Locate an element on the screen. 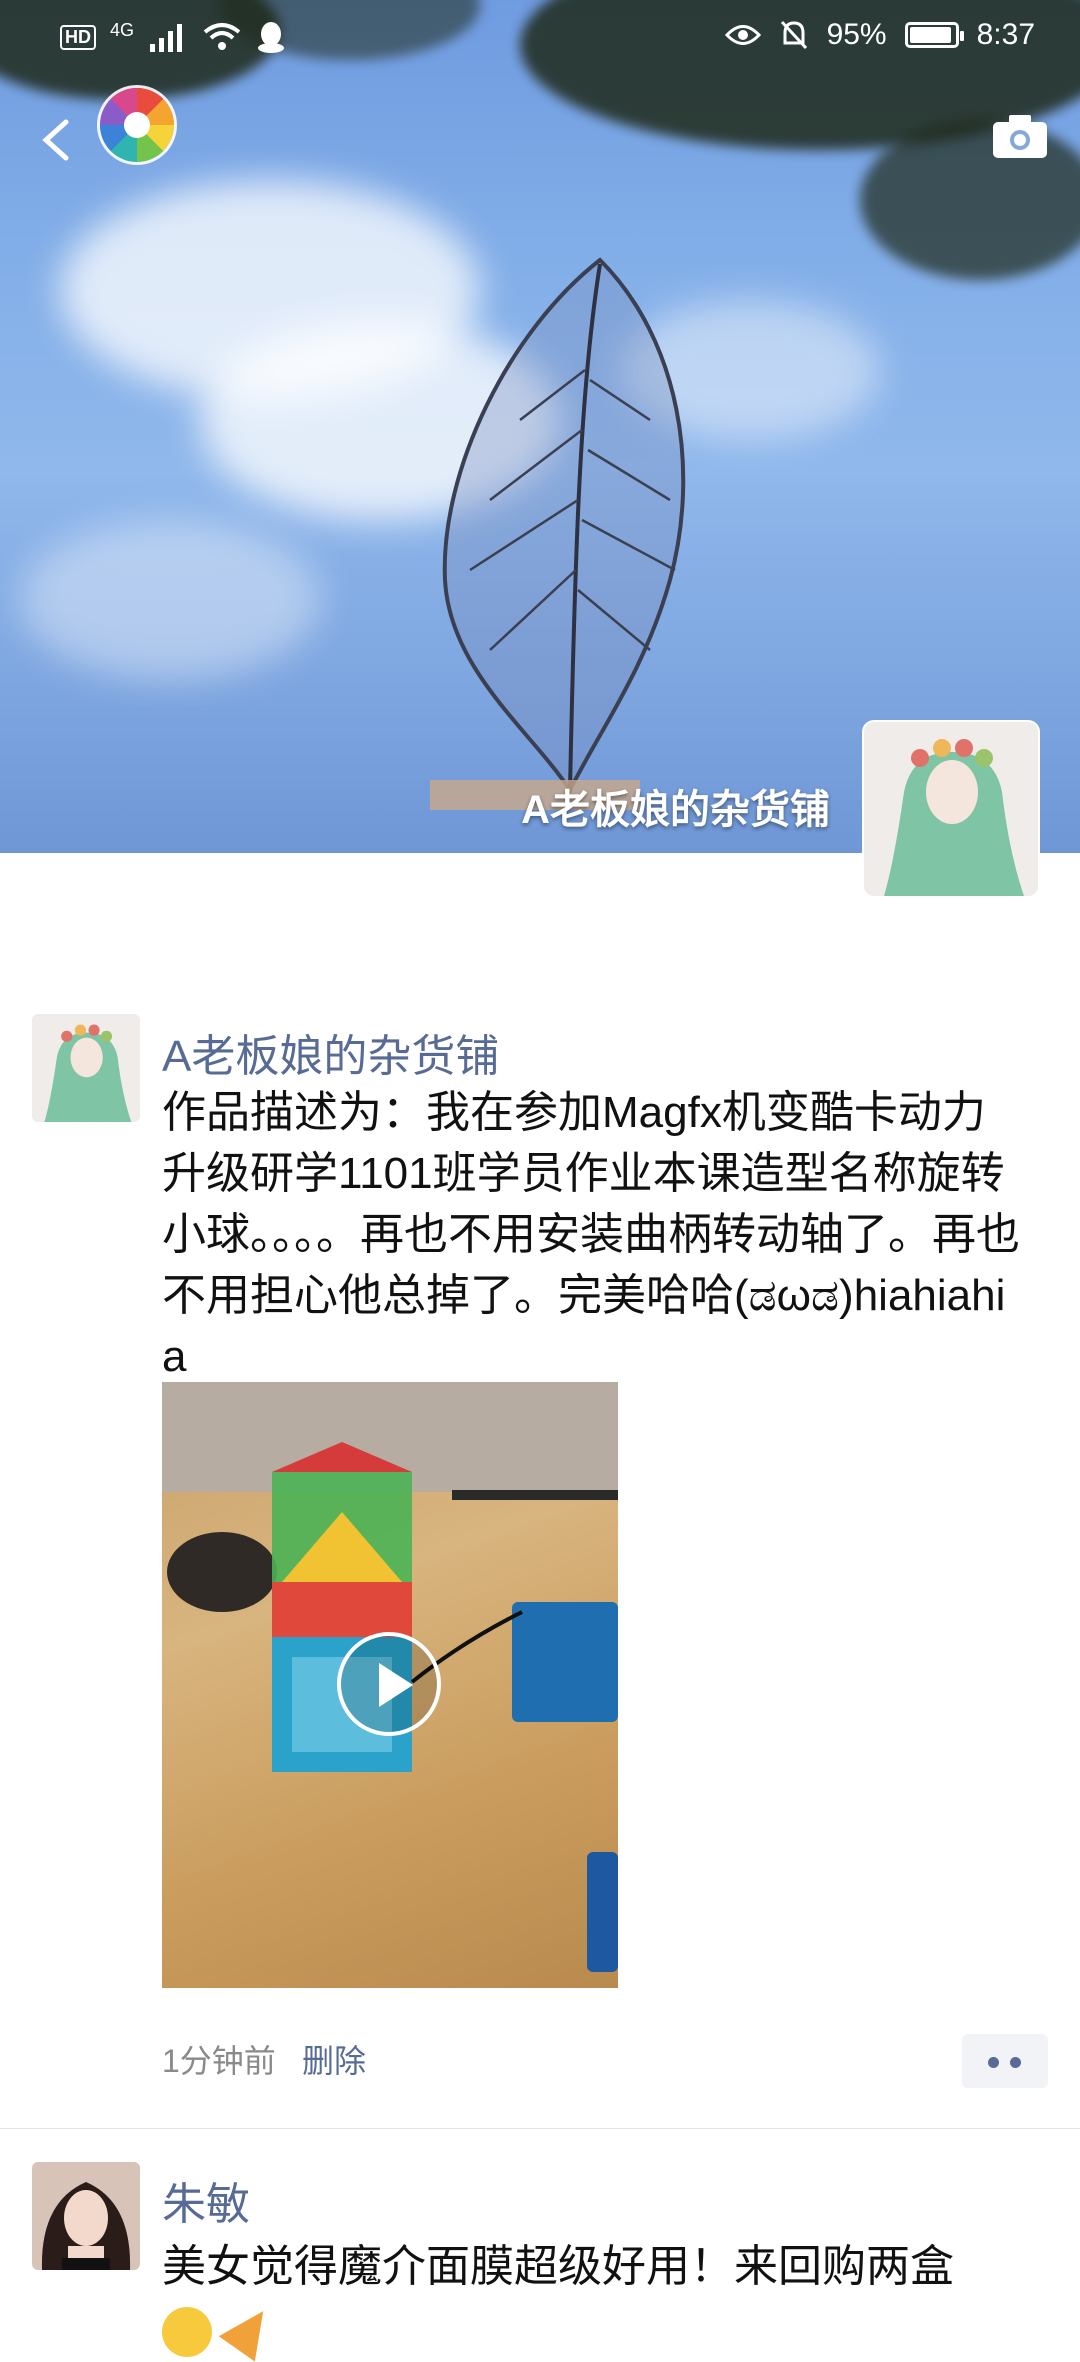 Image resolution: width=1080 pixels, height=2362 pixels. post-author-name: 朱敏 is located at coordinates (206, 2200).